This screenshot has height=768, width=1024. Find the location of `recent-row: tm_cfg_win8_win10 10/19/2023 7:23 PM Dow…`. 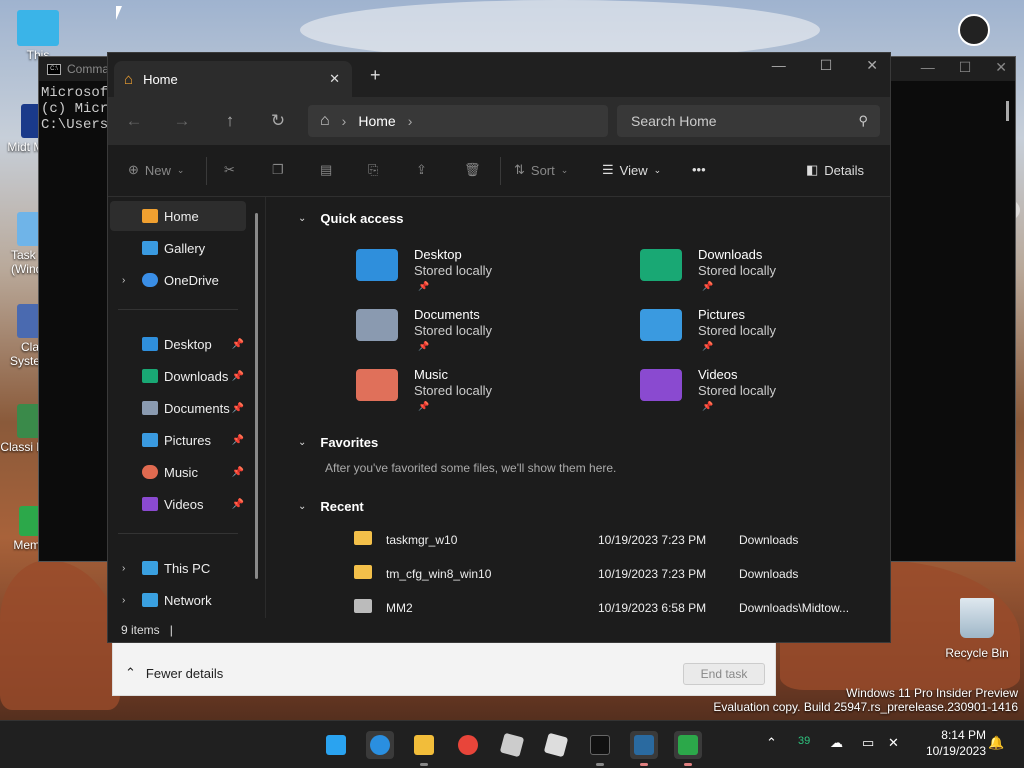

recent-row: tm_cfg_win8_win10 10/19/2023 7:23 PM Dow… is located at coordinates (614, 573).